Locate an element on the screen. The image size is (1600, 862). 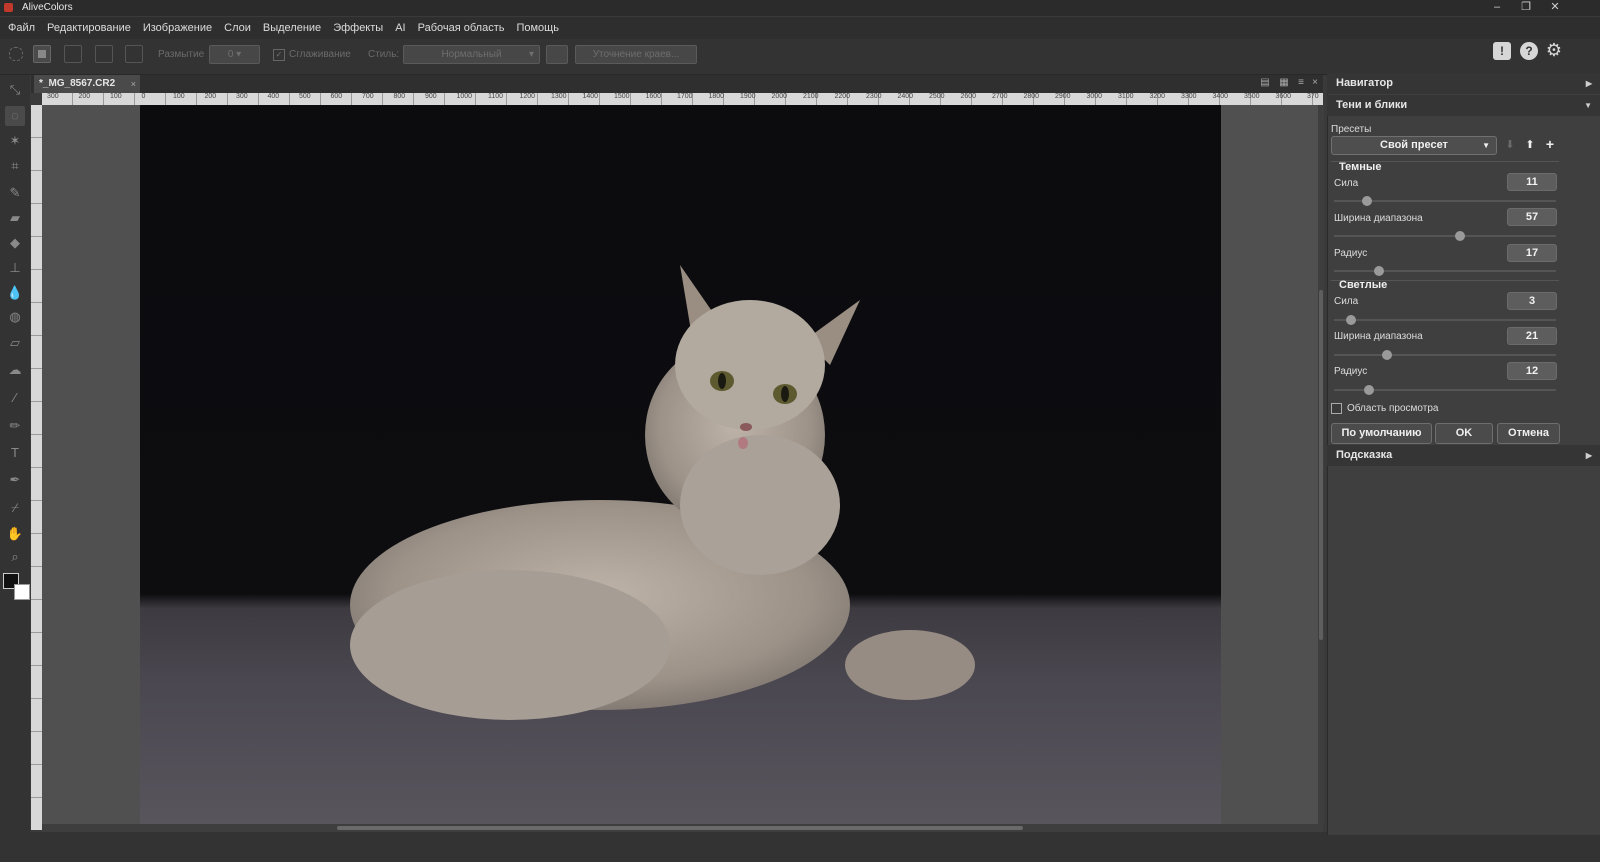
light-range-track is located at coordinates (1445, 355).